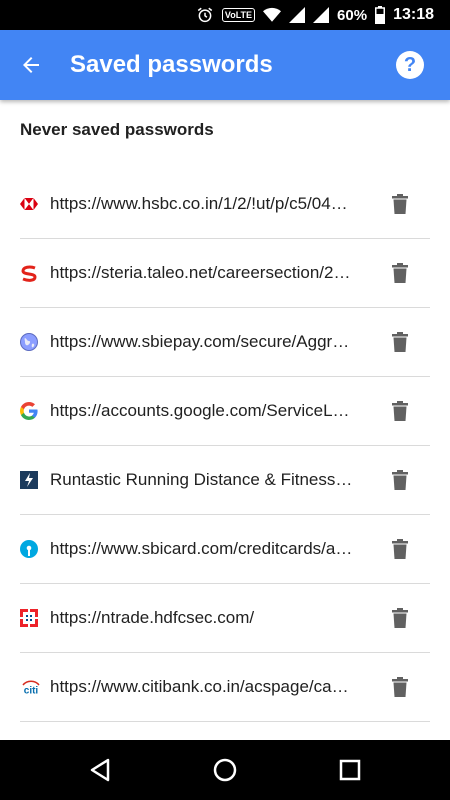  I want to click on status-bar: VoLTE 60% 13:18, so click(225, 15).